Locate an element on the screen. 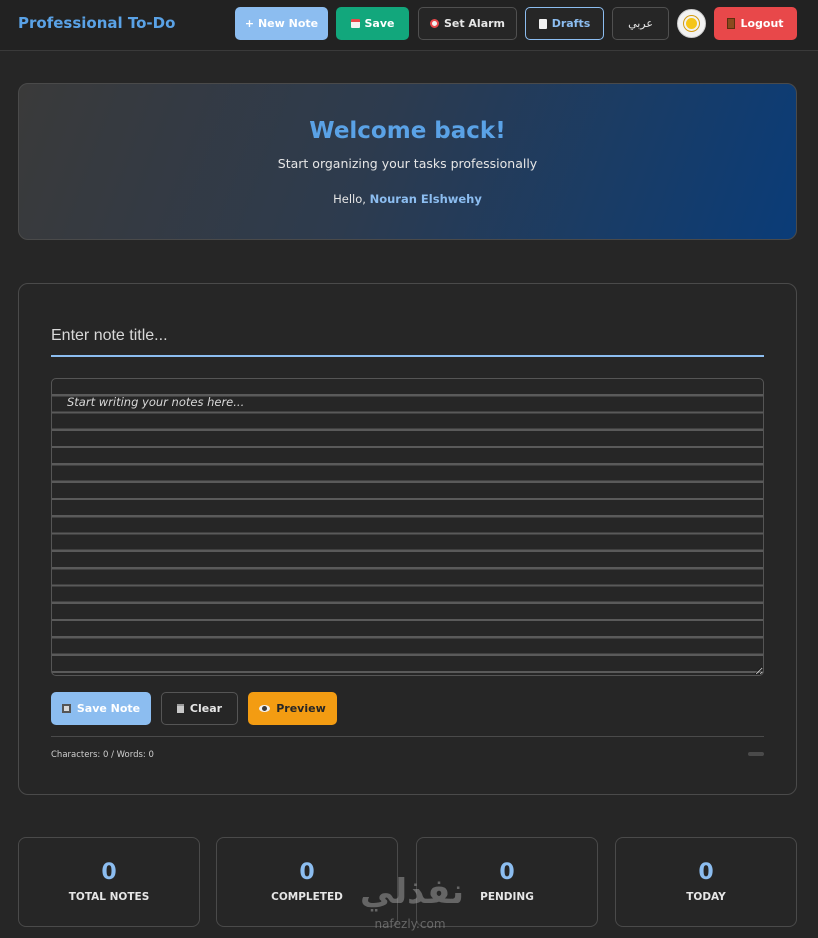 The image size is (818, 938). alarm-clock-icon is located at coordinates (434, 23).